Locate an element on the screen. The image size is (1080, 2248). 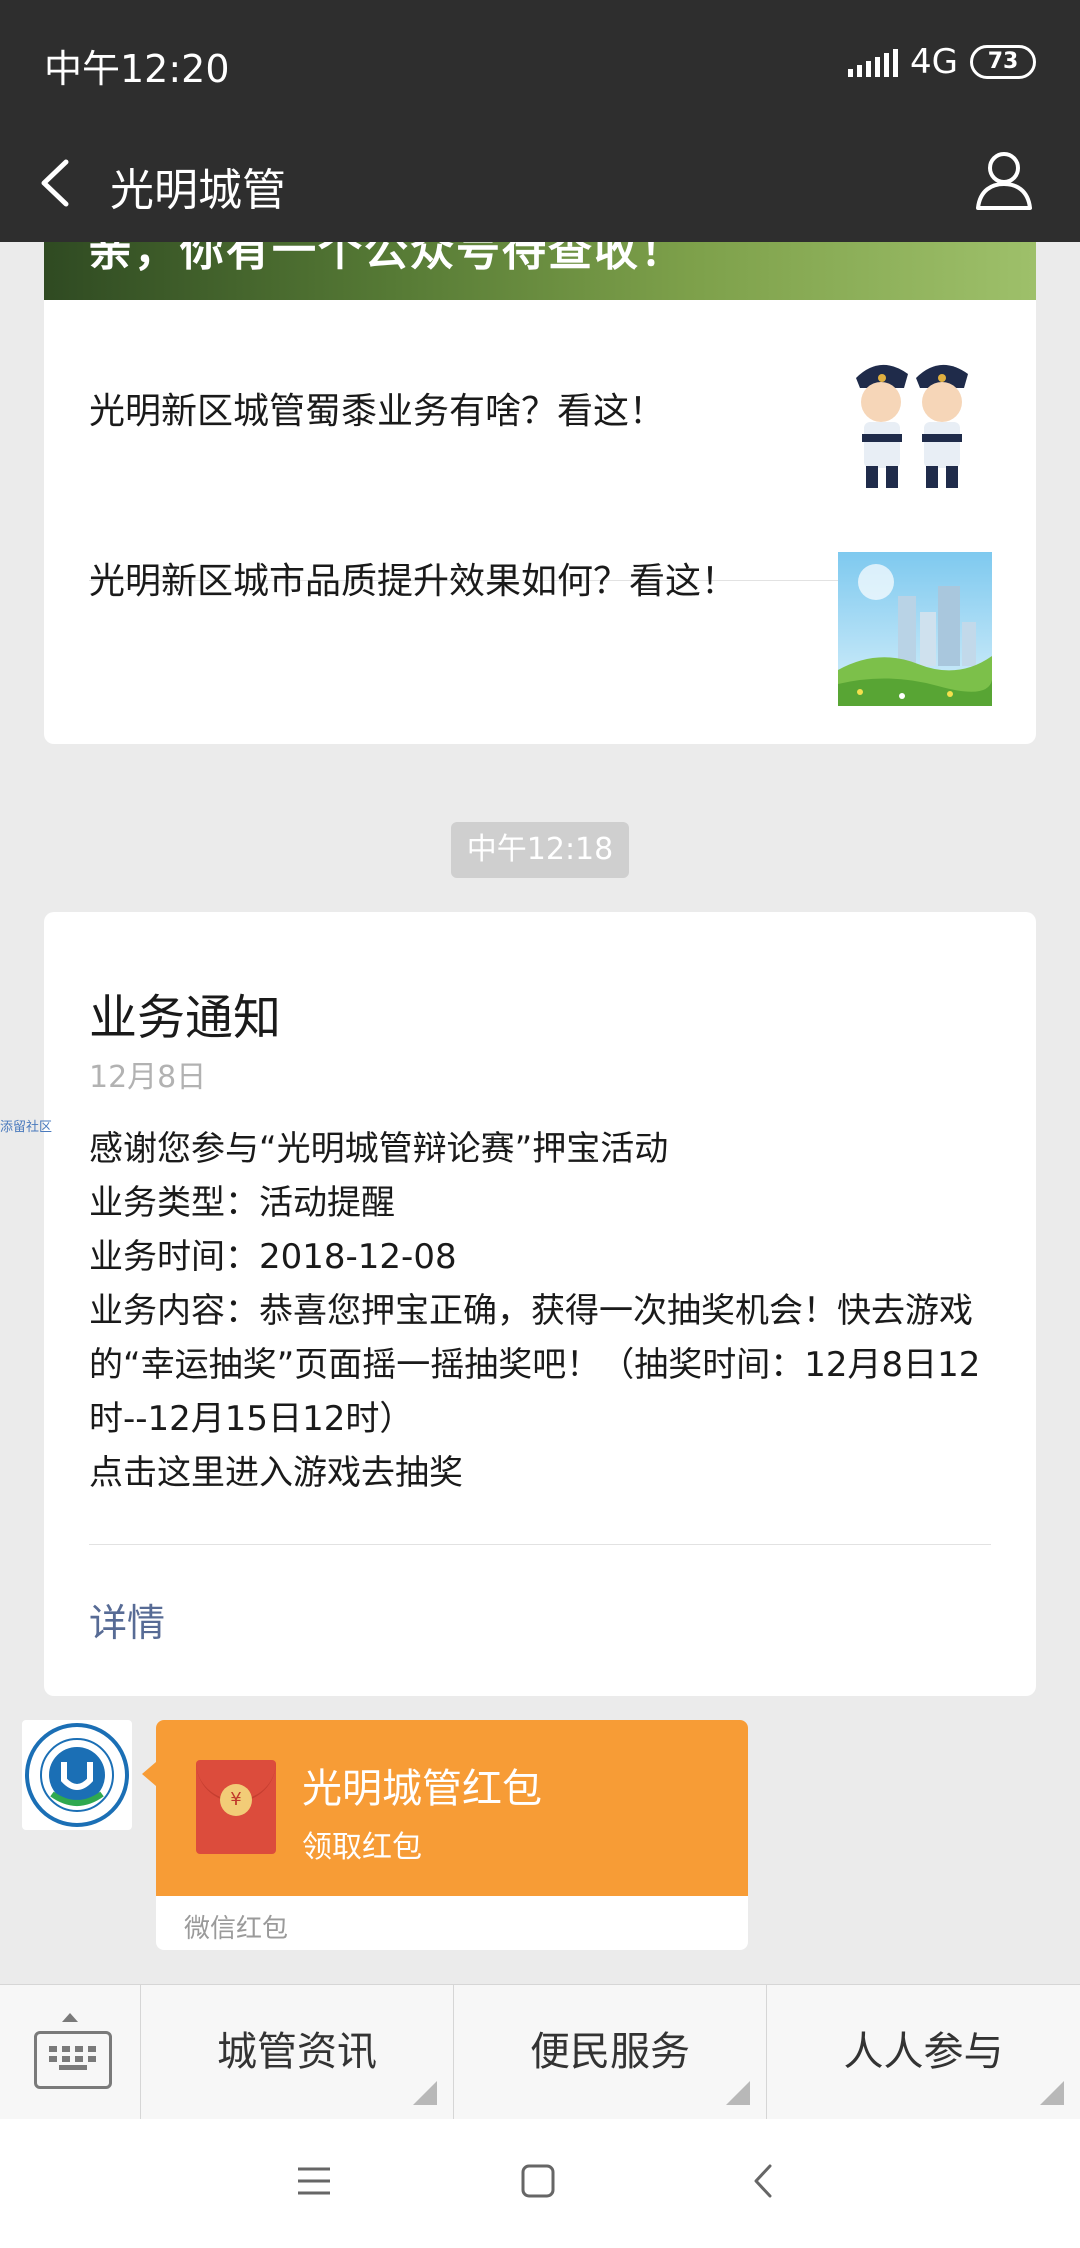
status-indicators: 4G 73 is located at coordinates (942, 62).